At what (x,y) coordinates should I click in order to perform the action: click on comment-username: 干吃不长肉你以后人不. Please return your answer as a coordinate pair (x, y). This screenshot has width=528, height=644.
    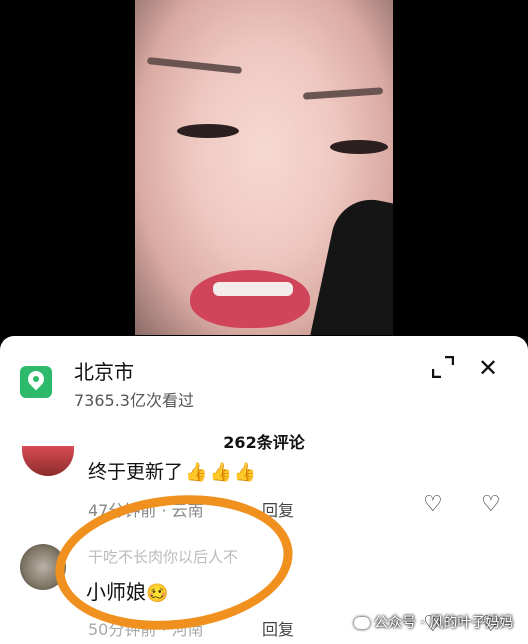
    Looking at the image, I should click on (163, 556).